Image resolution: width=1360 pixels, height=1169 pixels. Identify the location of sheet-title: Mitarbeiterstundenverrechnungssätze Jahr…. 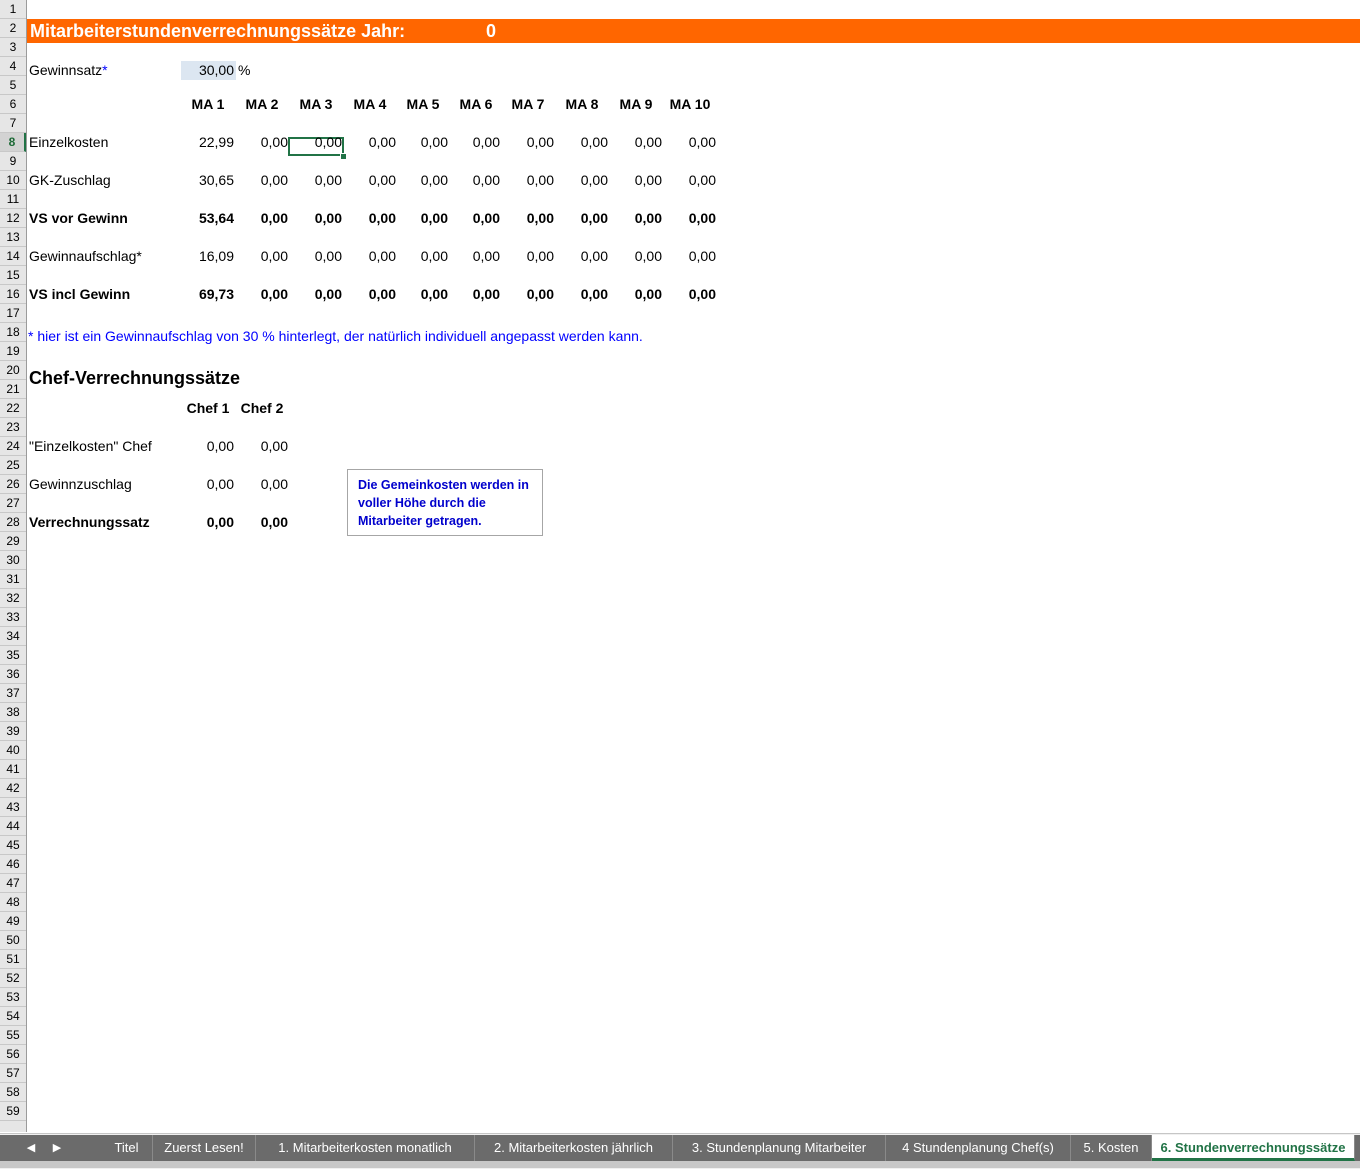
(217, 31).